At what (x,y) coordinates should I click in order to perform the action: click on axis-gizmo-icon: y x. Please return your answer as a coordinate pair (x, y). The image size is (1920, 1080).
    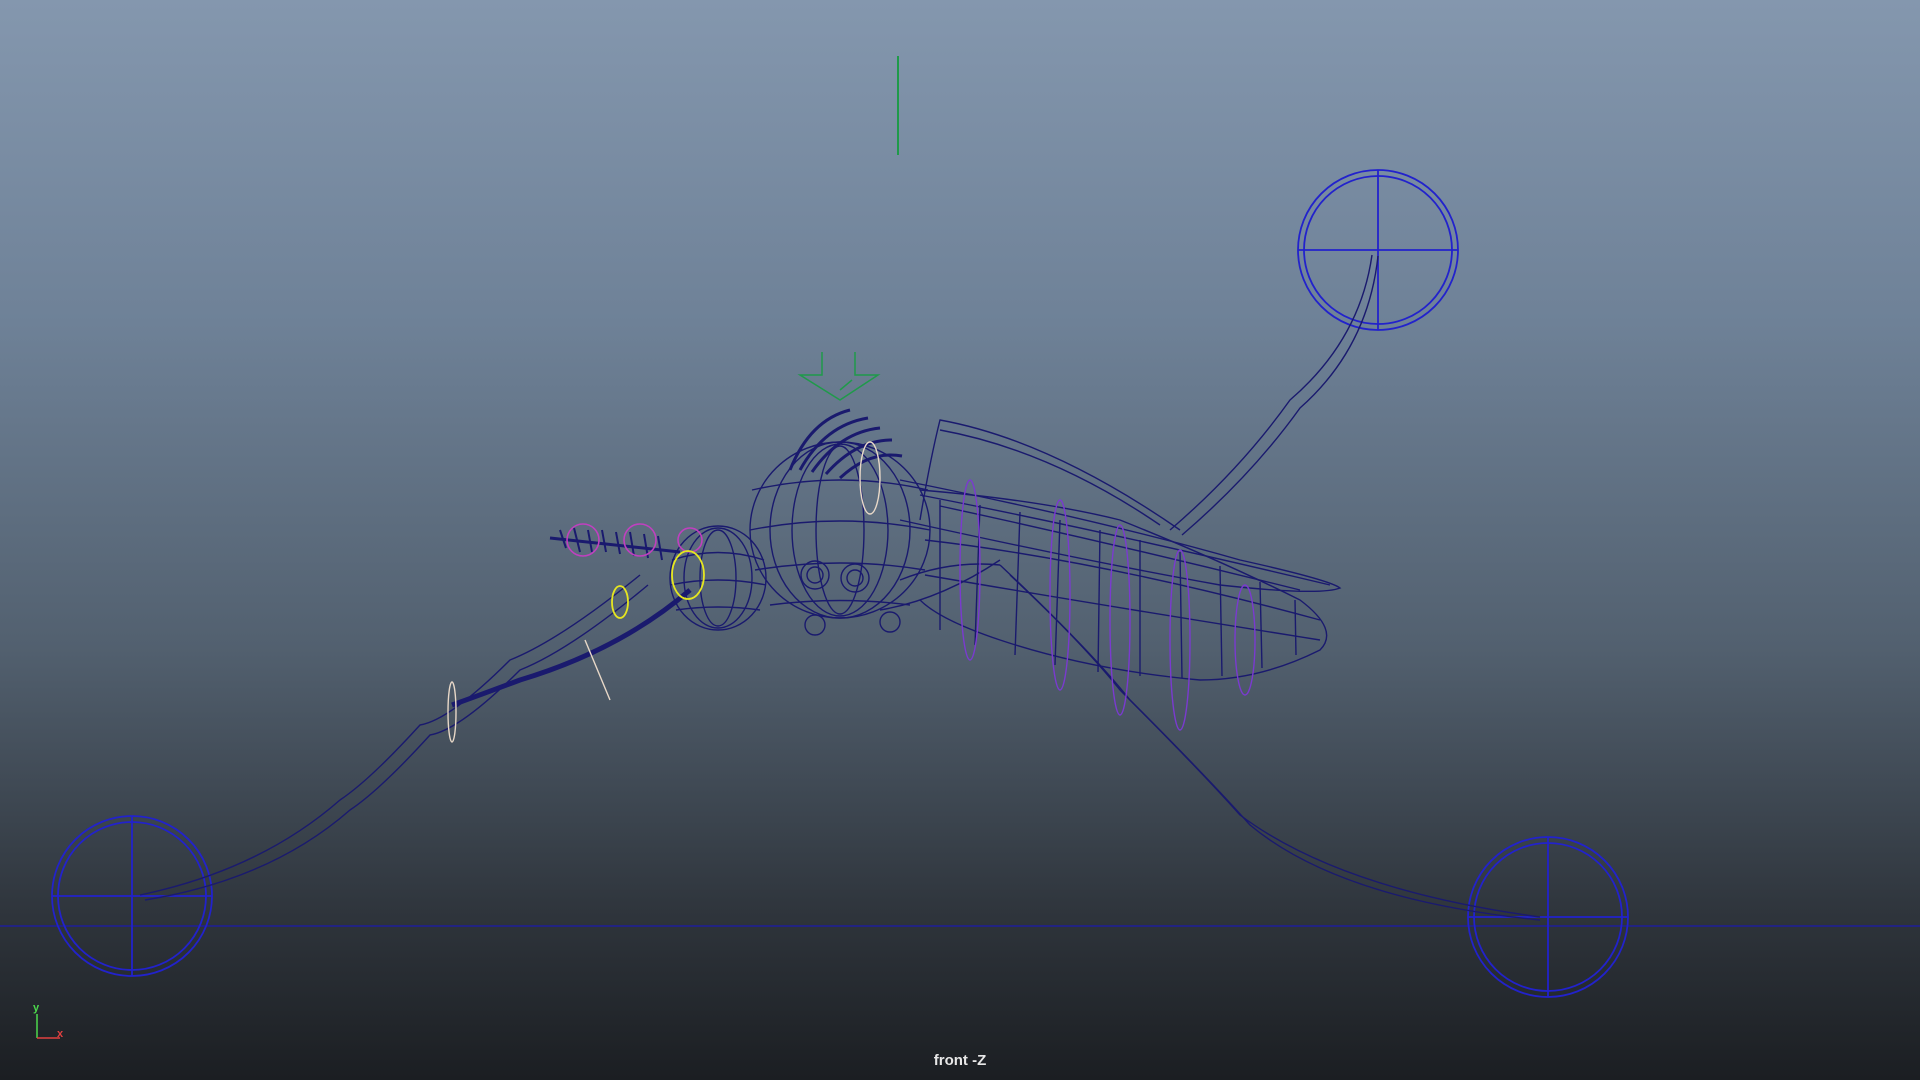
    Looking at the image, I should click on (50, 1024).